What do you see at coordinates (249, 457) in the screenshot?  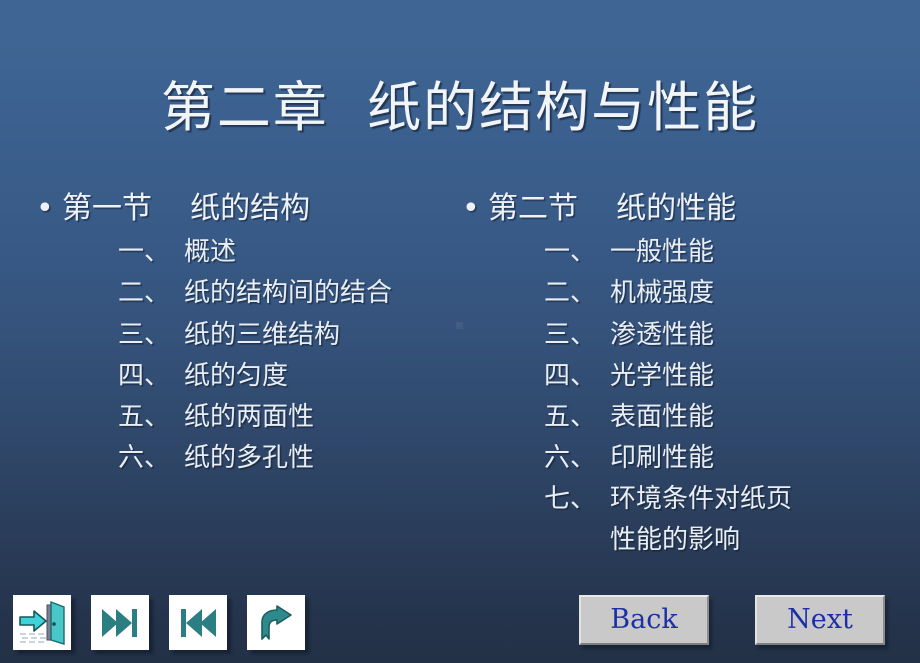 I see `list-item-label: 纸的多孔性` at bounding box center [249, 457].